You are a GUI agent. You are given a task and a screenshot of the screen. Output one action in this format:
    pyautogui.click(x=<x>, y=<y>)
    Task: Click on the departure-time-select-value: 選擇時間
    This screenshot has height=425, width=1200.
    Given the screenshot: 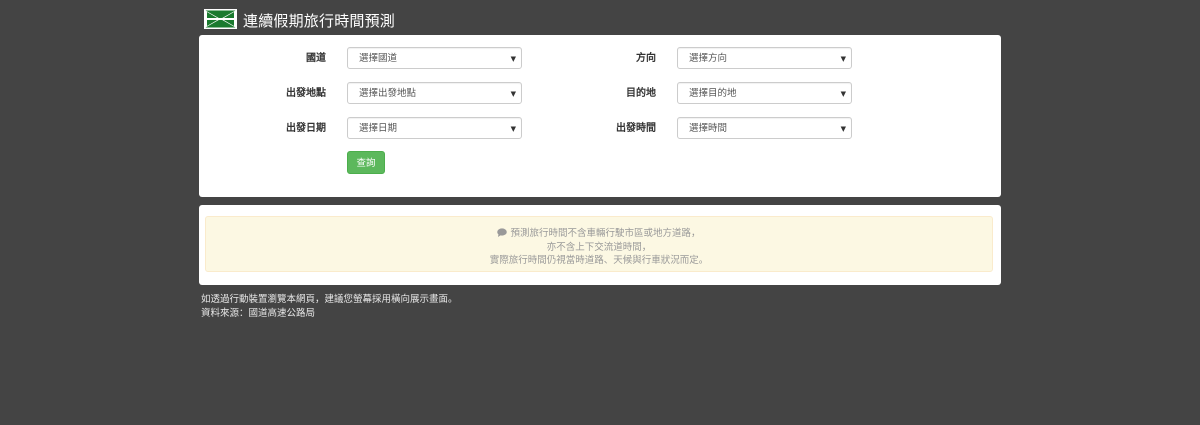 What is the action you would take?
    pyautogui.click(x=708, y=128)
    